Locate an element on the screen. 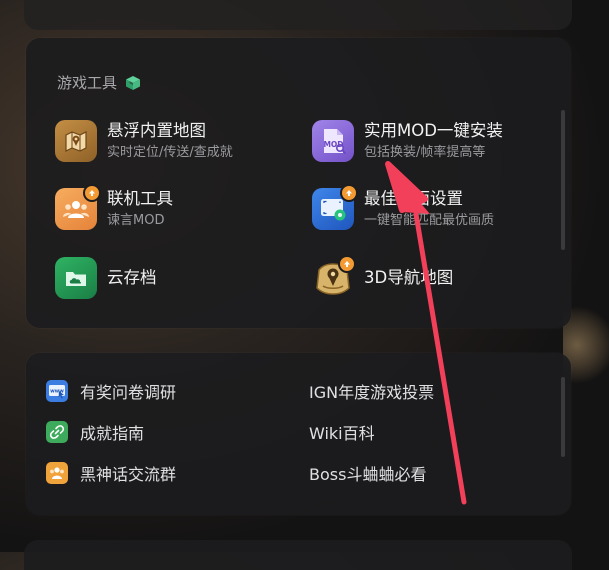 The height and width of the screenshot is (570, 609). link-achievement-guide: 成就指南 is located at coordinates (95, 432).